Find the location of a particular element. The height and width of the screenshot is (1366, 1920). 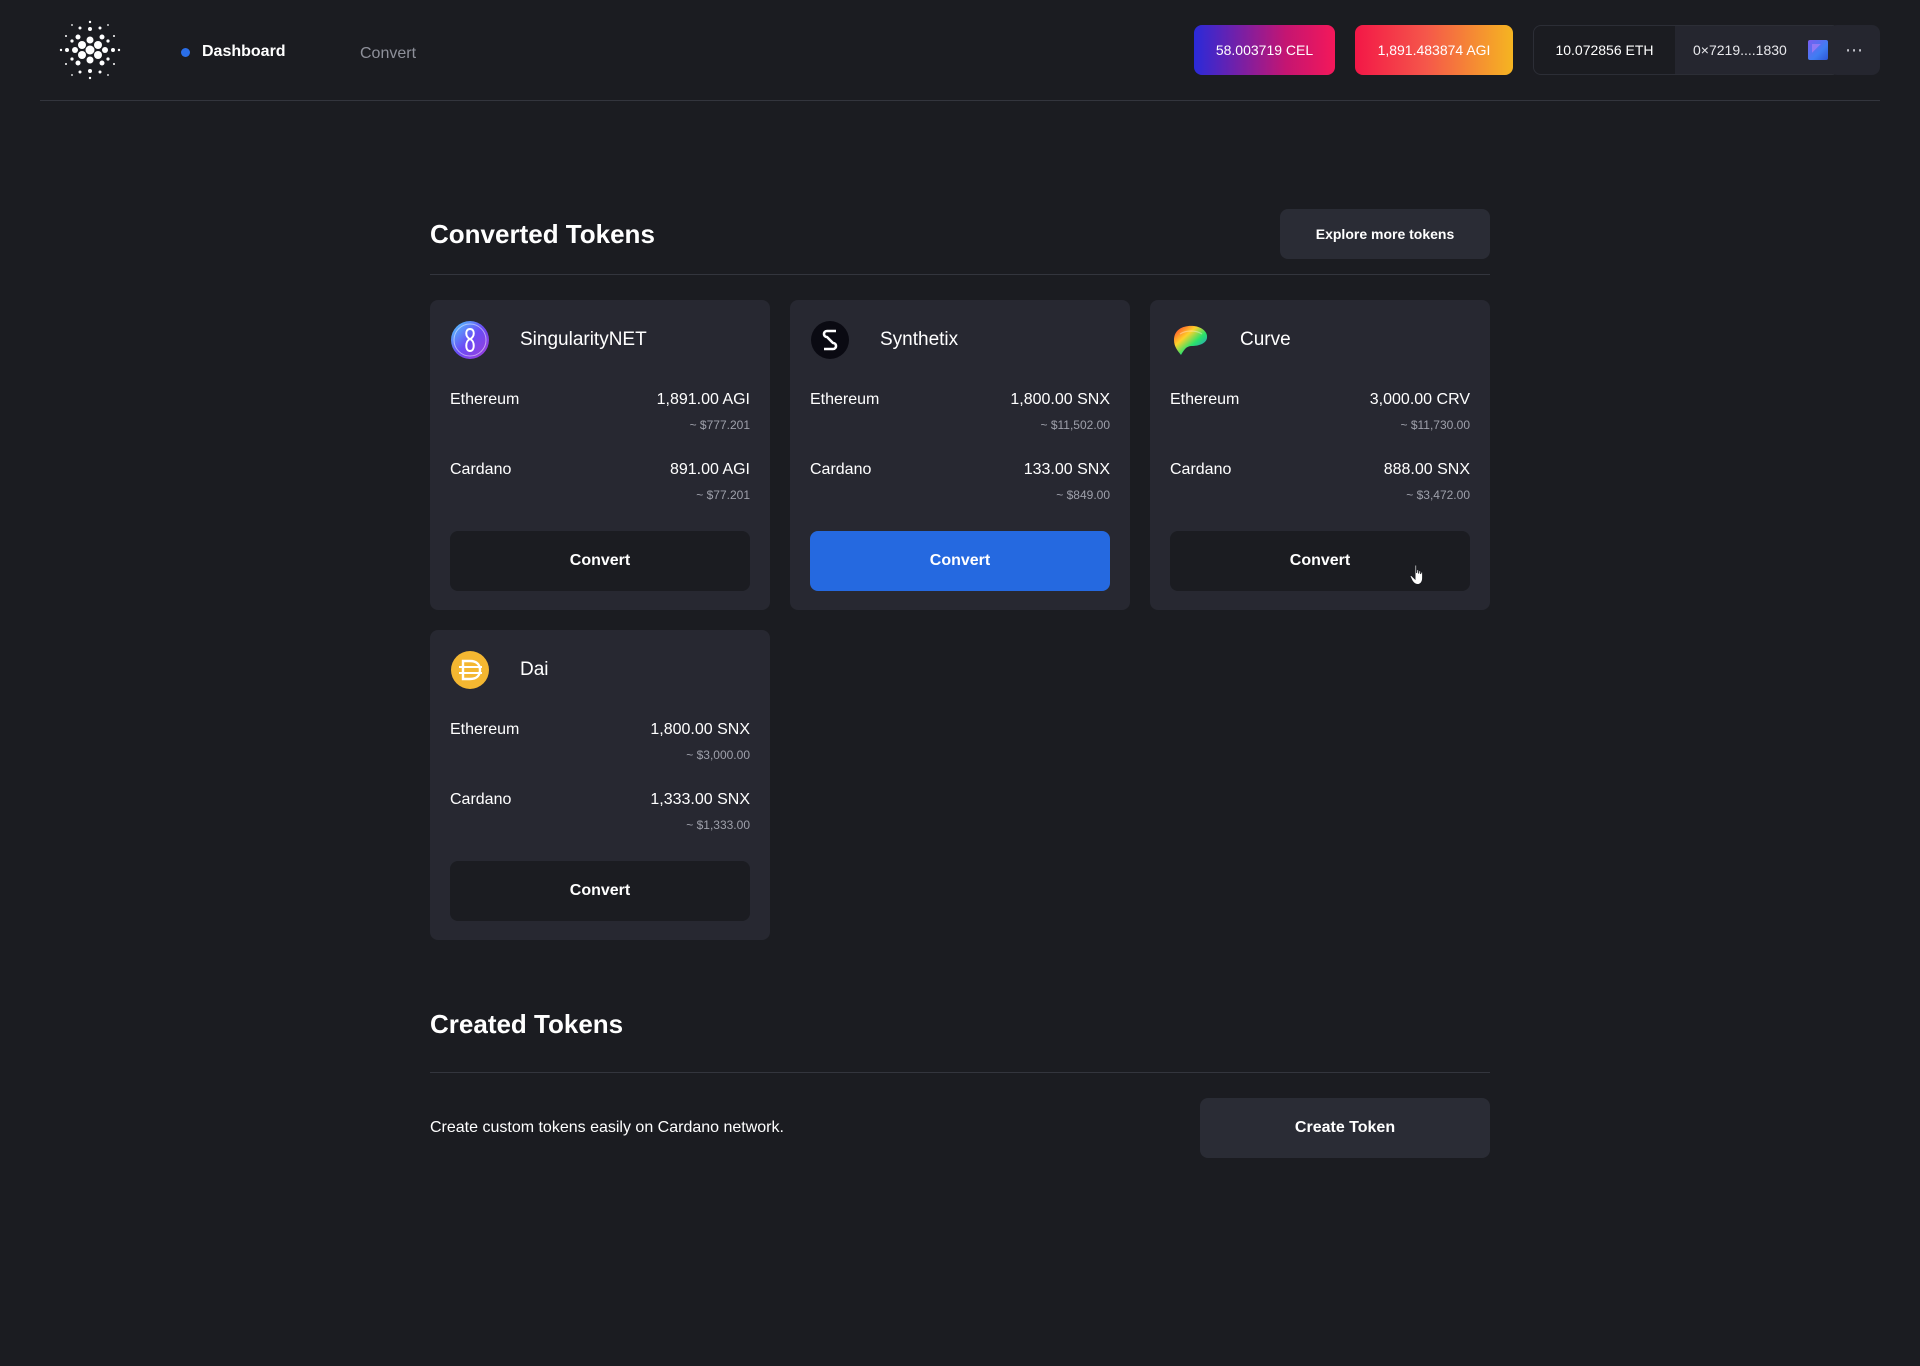

active-indicator-dot is located at coordinates (185, 52).